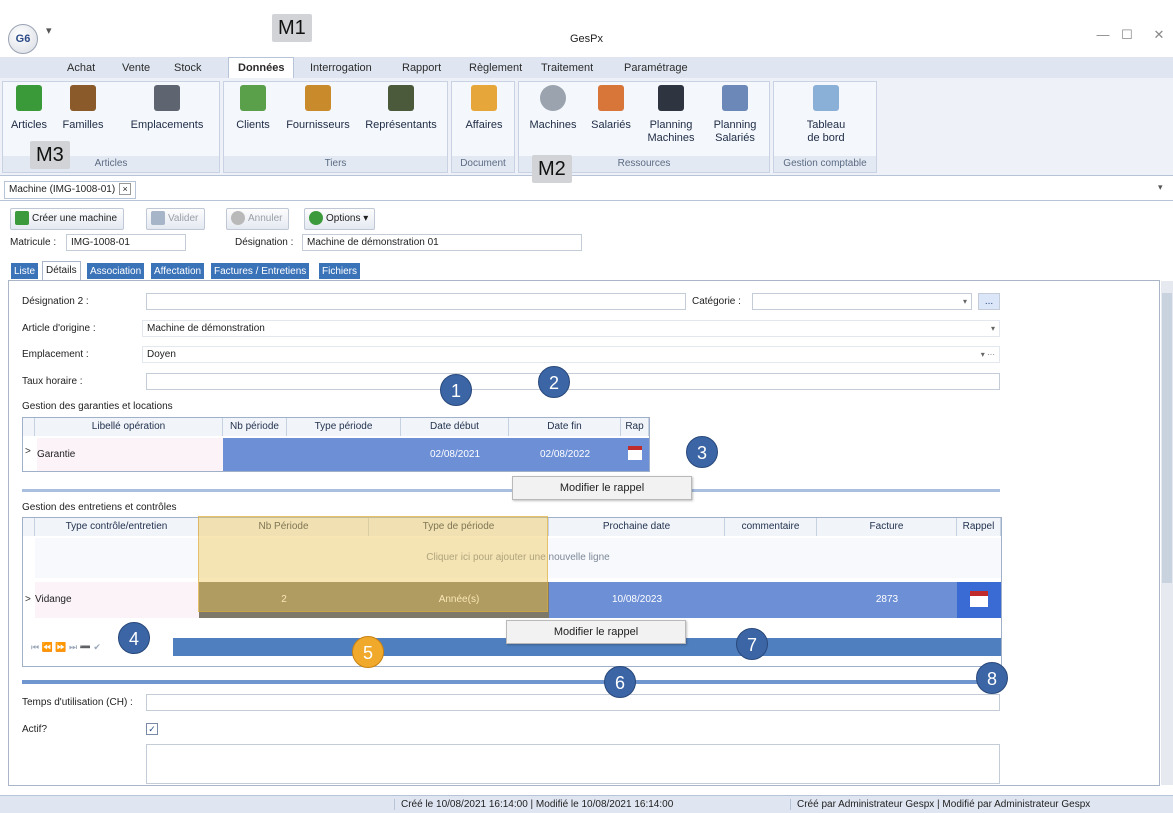 The width and height of the screenshot is (1173, 813). What do you see at coordinates (292, 28) in the screenshot?
I see `annotation-m1: M1` at bounding box center [292, 28].